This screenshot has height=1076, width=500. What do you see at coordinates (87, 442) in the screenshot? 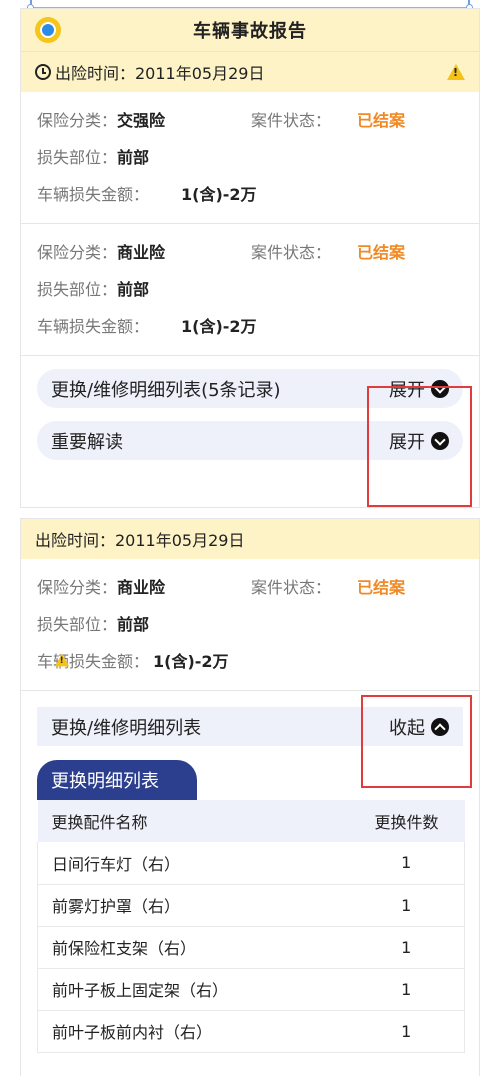
I see `key-interpretation-label: 重要解读` at bounding box center [87, 442].